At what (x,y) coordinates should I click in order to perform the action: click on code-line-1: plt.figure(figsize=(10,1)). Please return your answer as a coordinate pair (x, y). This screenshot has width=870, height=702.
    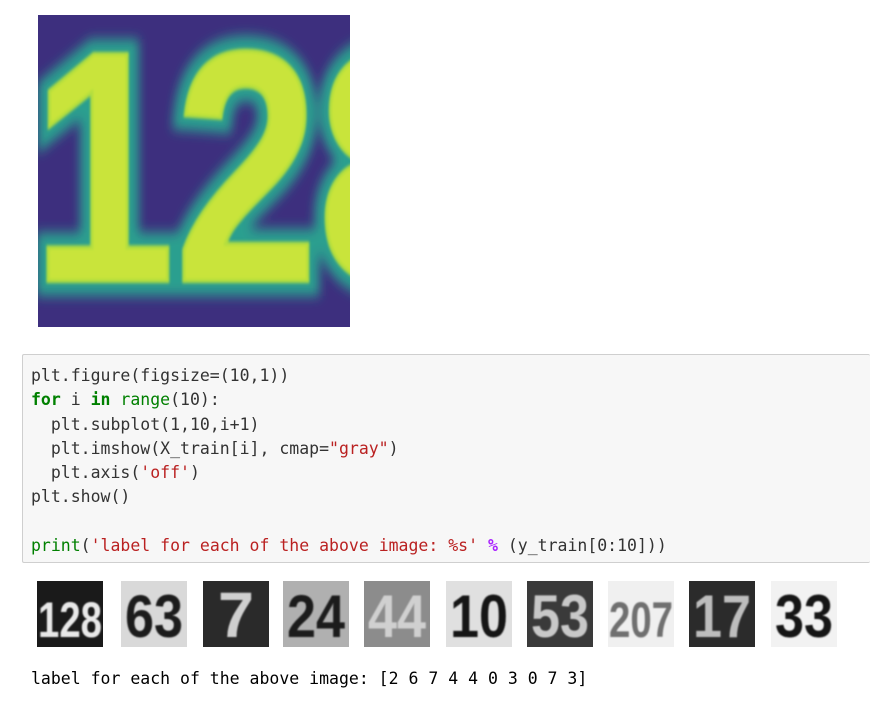
    Looking at the image, I should click on (160, 375).